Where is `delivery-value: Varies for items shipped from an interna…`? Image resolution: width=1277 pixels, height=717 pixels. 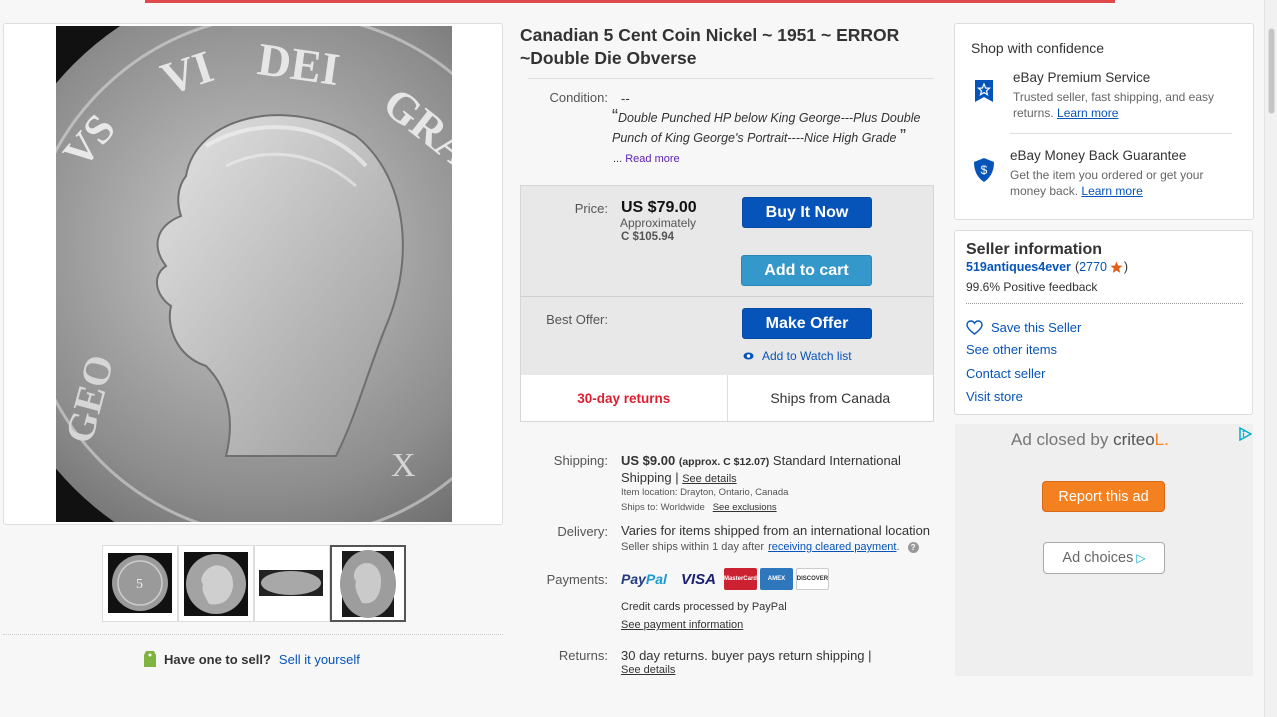 delivery-value: Varies for items shipped from an interna… is located at coordinates (776, 530).